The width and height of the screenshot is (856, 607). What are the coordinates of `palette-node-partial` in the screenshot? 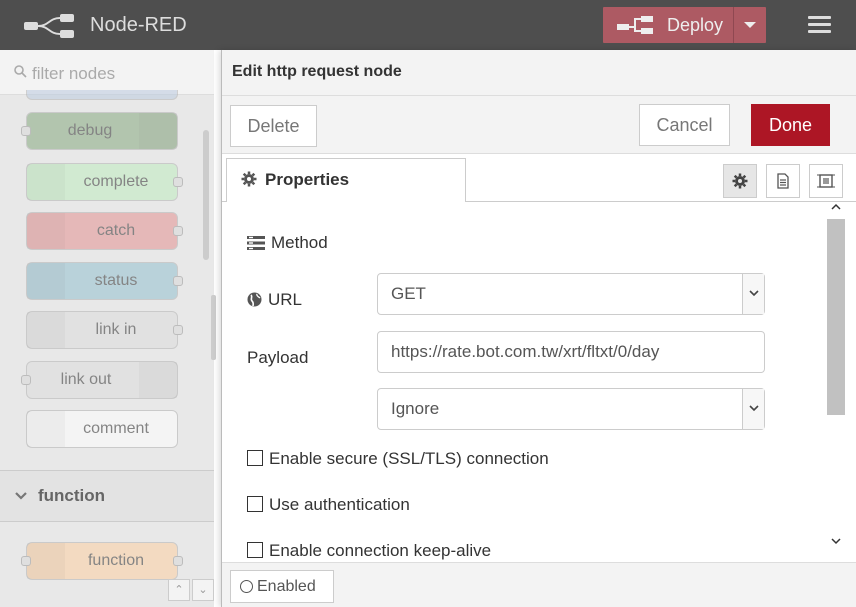 It's located at (102, 95).